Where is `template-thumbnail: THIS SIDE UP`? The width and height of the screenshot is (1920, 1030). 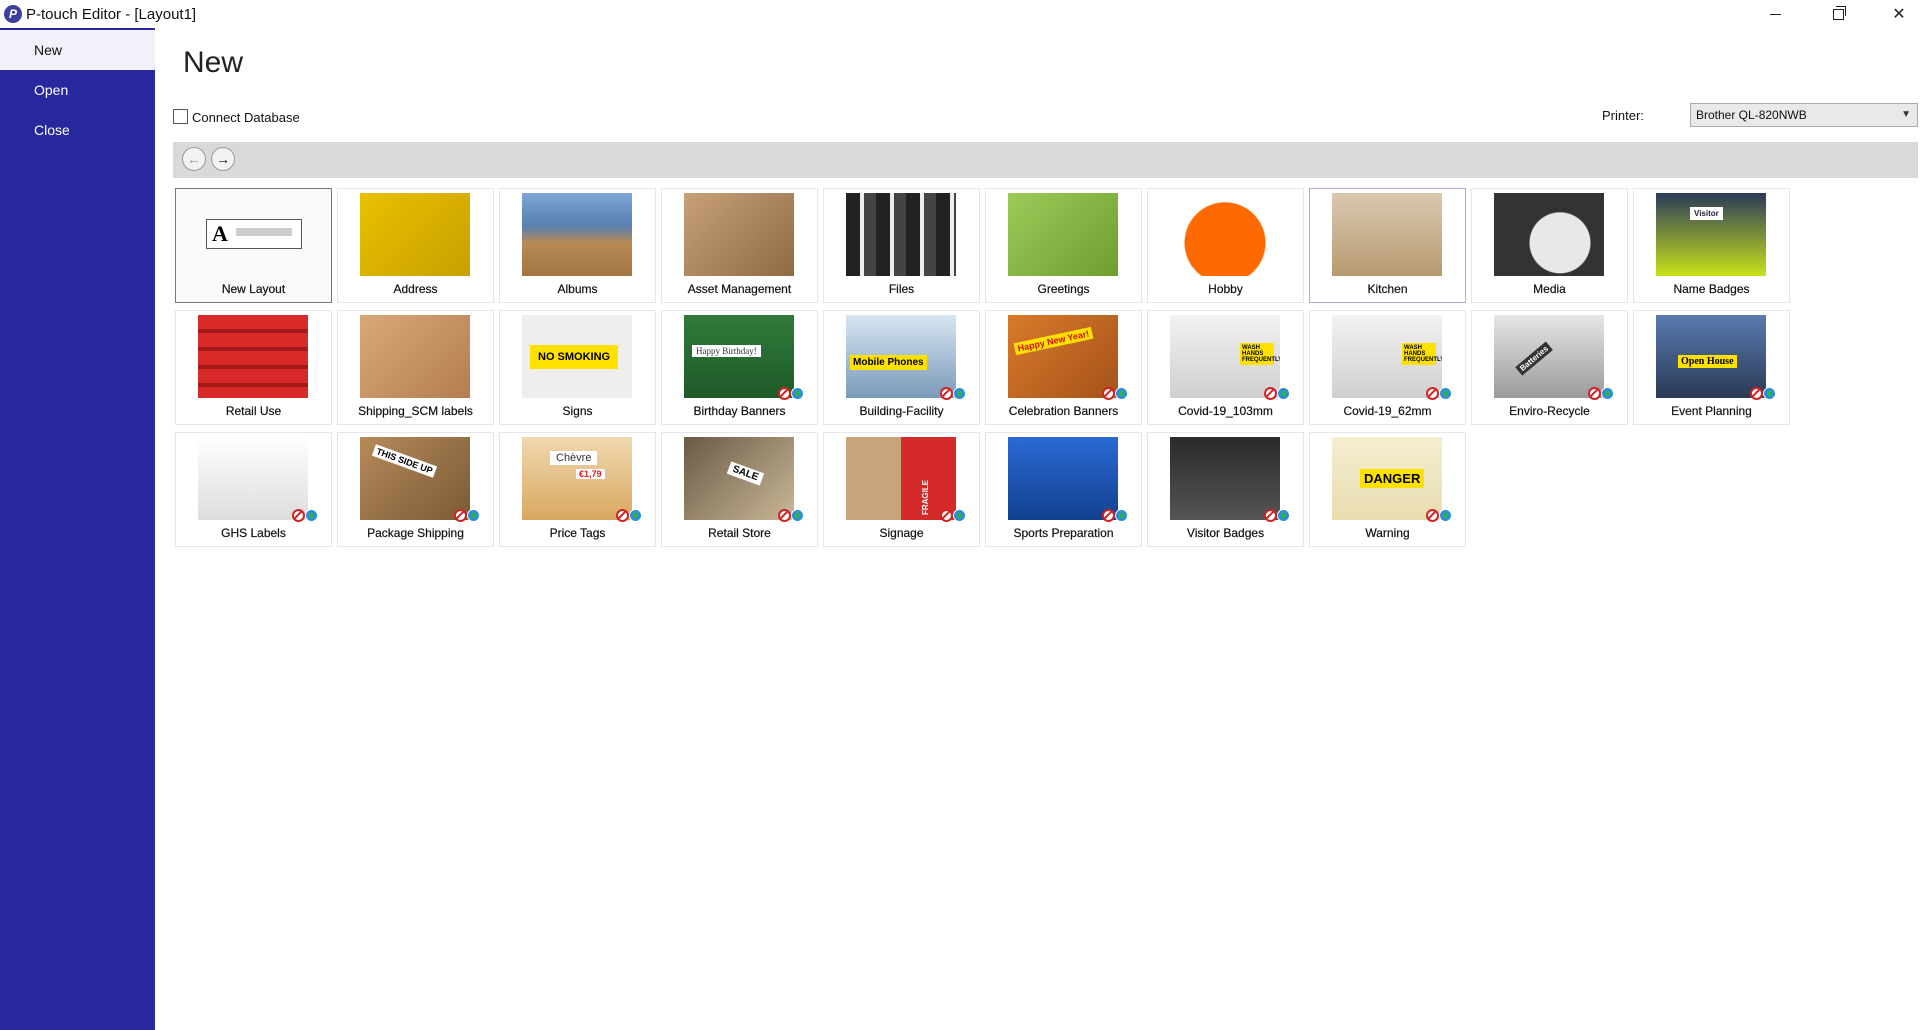 template-thumbnail: THIS SIDE UP is located at coordinates (415, 478).